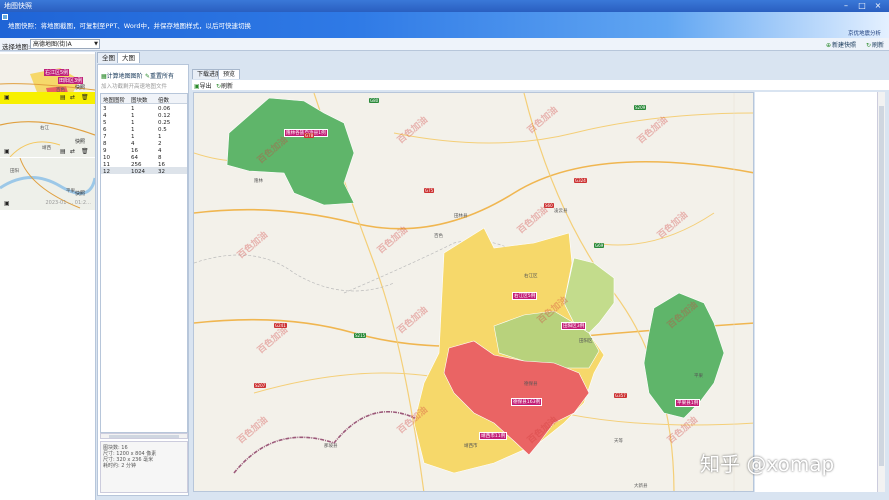 The height and width of the screenshot is (500, 889). Describe the element at coordinates (767, 464) in the screenshot. I see `watermark-brand: 知乎 @xomap` at that location.